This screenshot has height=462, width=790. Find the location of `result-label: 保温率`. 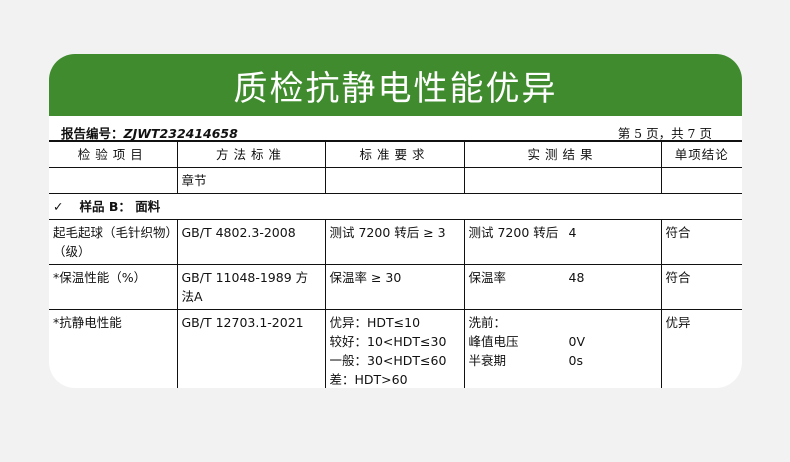

result-label: 保温率 is located at coordinates (487, 277).